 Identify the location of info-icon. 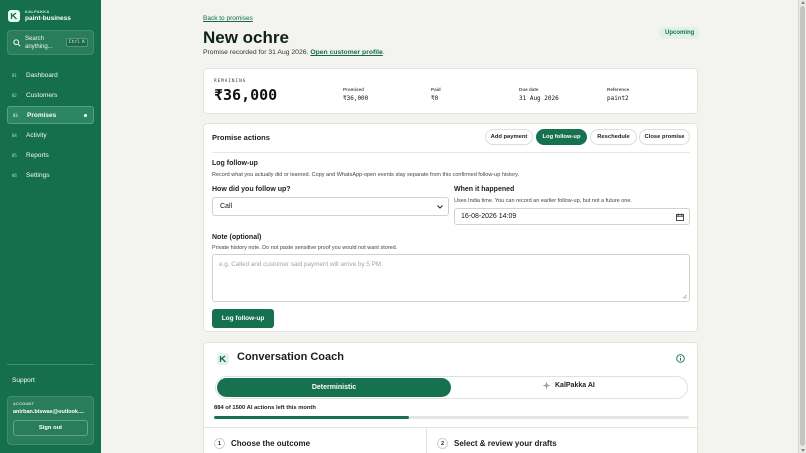
(680, 358).